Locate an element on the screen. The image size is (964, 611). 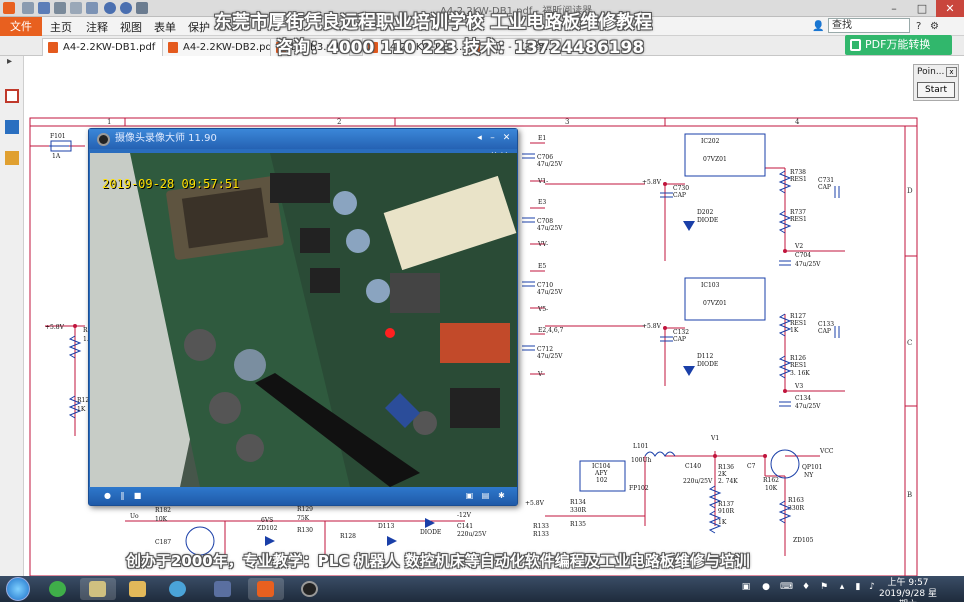
schematic-label: ZD105 is located at coordinates (803, 540).